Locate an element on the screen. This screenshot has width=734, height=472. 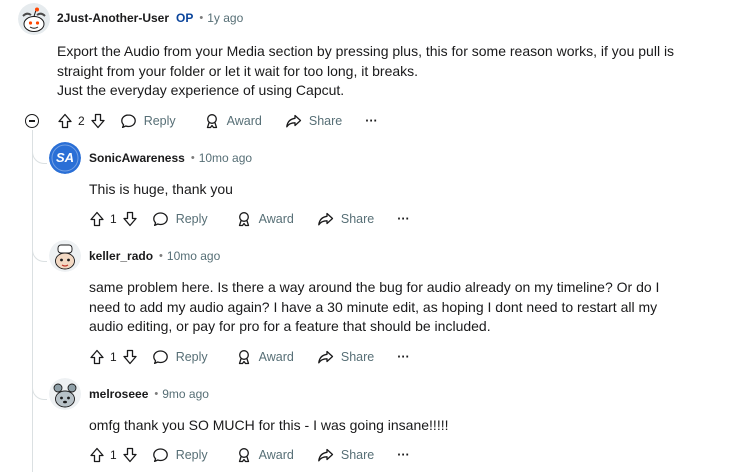
comment-header: 2Just-Another-User OP • 1y ago is located at coordinates (150, 18).